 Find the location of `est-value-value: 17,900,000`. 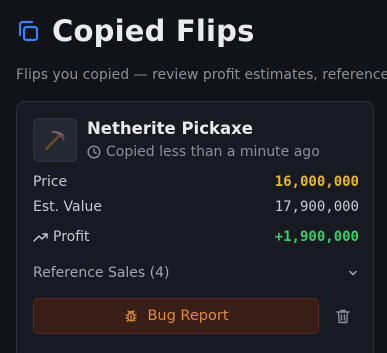

est-value-value: 17,900,000 is located at coordinates (316, 207).